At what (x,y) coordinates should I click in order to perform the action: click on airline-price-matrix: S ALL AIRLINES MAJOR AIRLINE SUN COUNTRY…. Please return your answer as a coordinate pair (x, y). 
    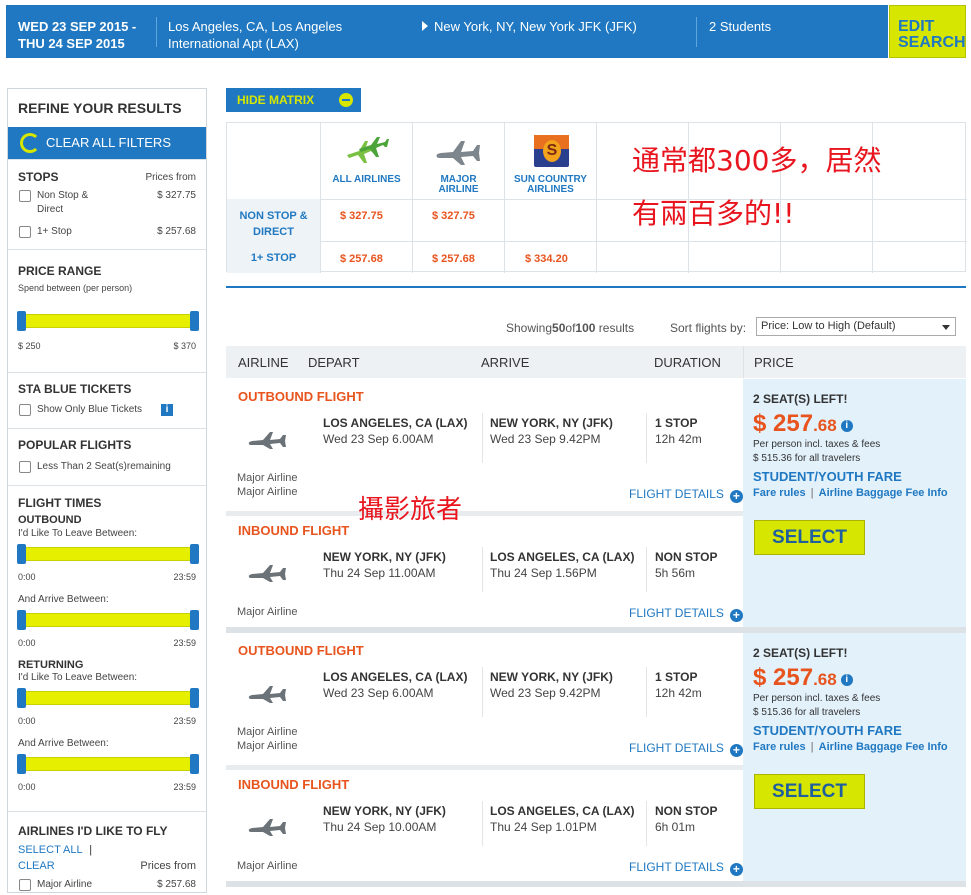
    Looking at the image, I should click on (596, 197).